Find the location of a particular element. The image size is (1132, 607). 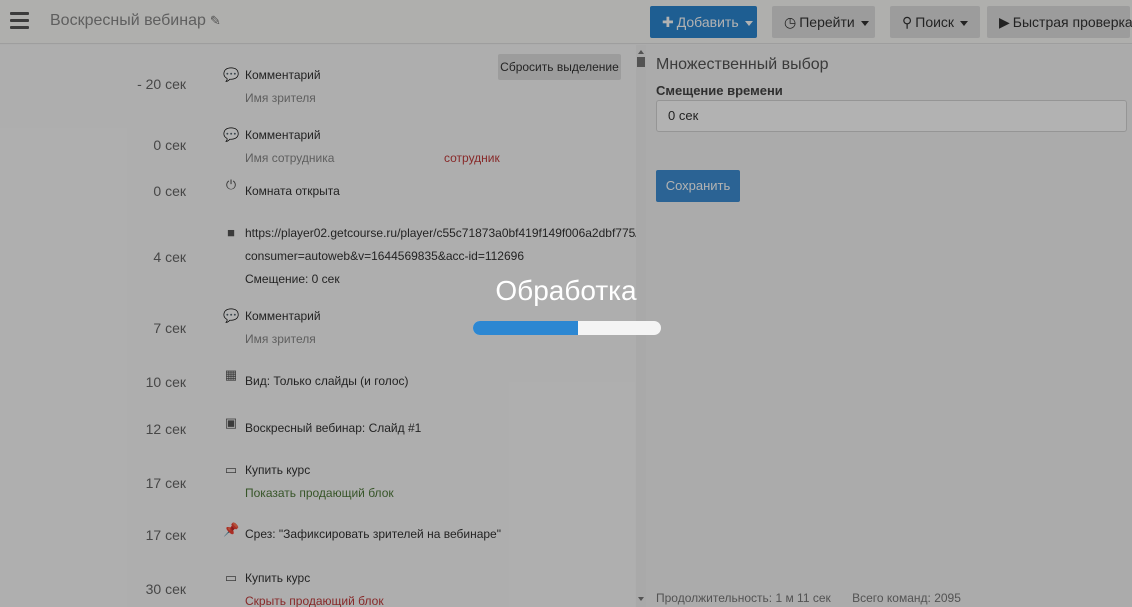

progress-fill is located at coordinates (526, 328).